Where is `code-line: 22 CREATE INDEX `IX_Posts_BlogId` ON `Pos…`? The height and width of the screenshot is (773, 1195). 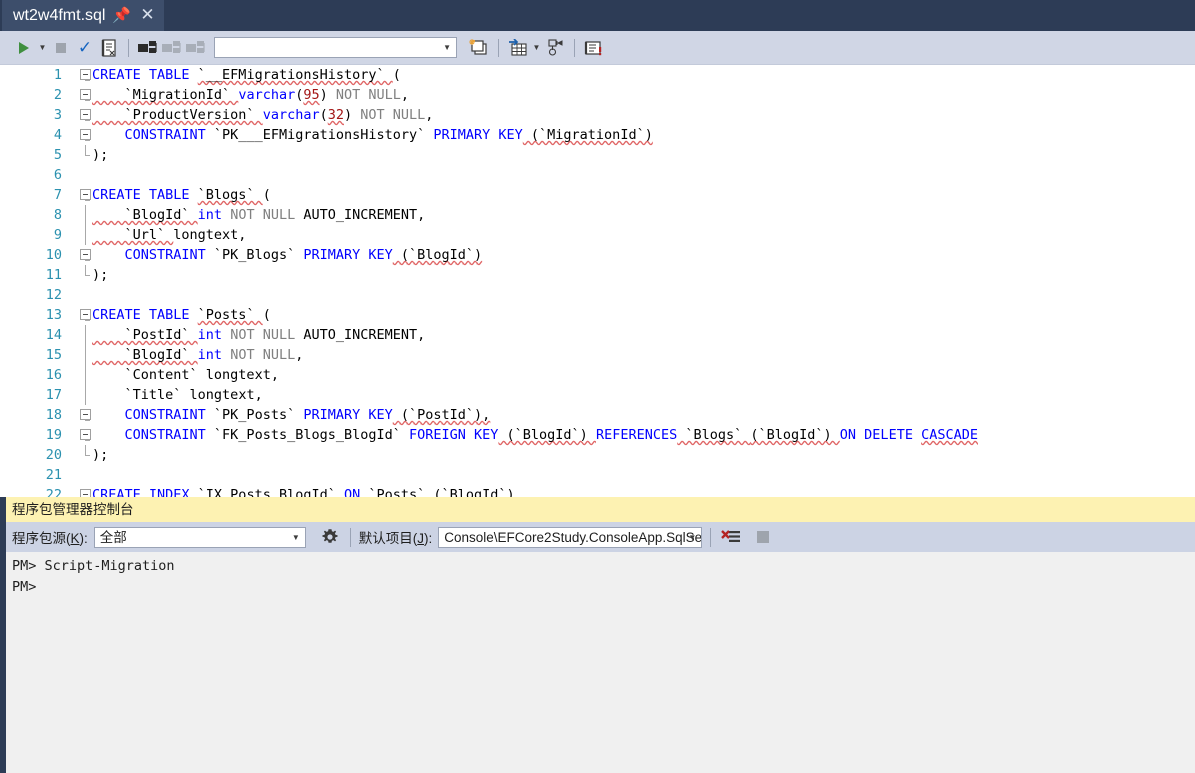 code-line: 22 CREATE INDEX `IX_Posts_BlogId` ON `Pos… is located at coordinates (597, 491).